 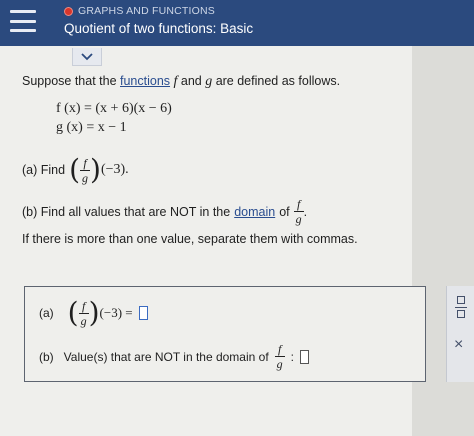 I want to click on answer-a-row: (a) ( f g ) (−3) =, so click(x=93, y=313).